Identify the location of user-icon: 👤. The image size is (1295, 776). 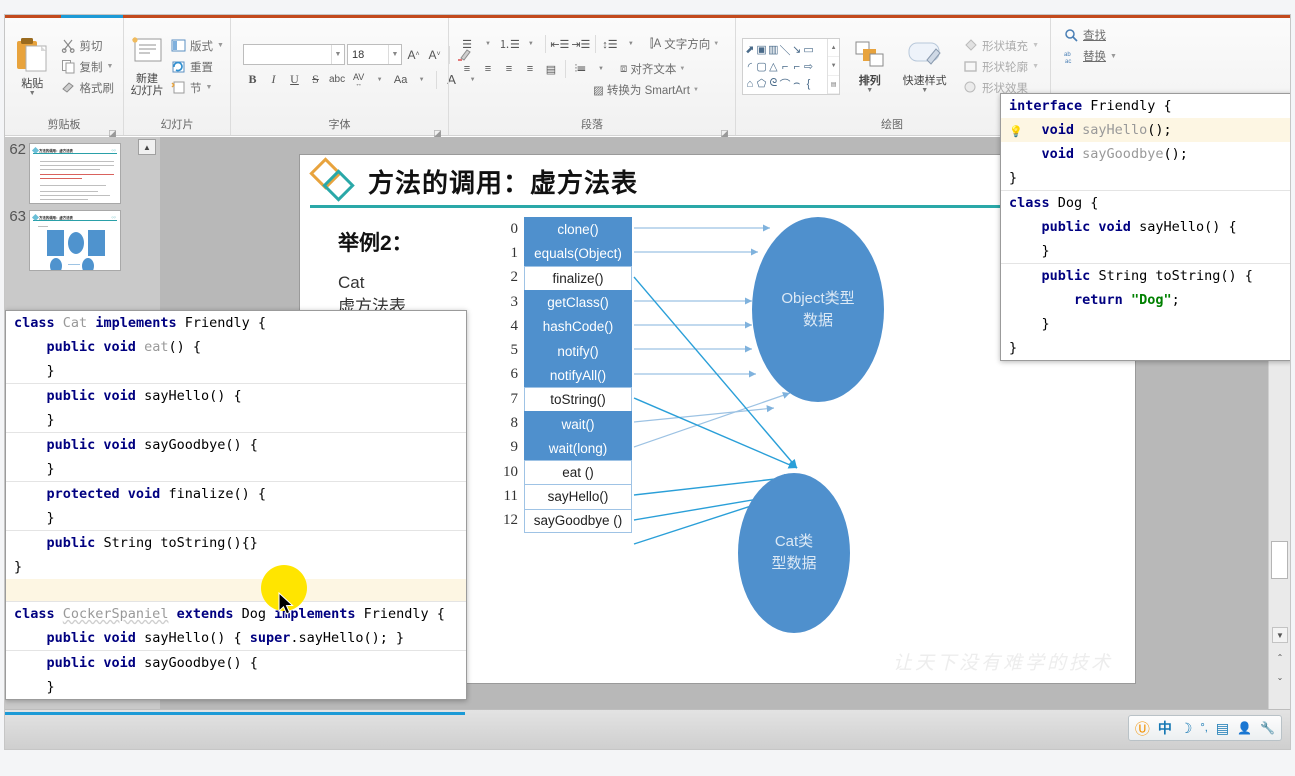
(1244, 728).